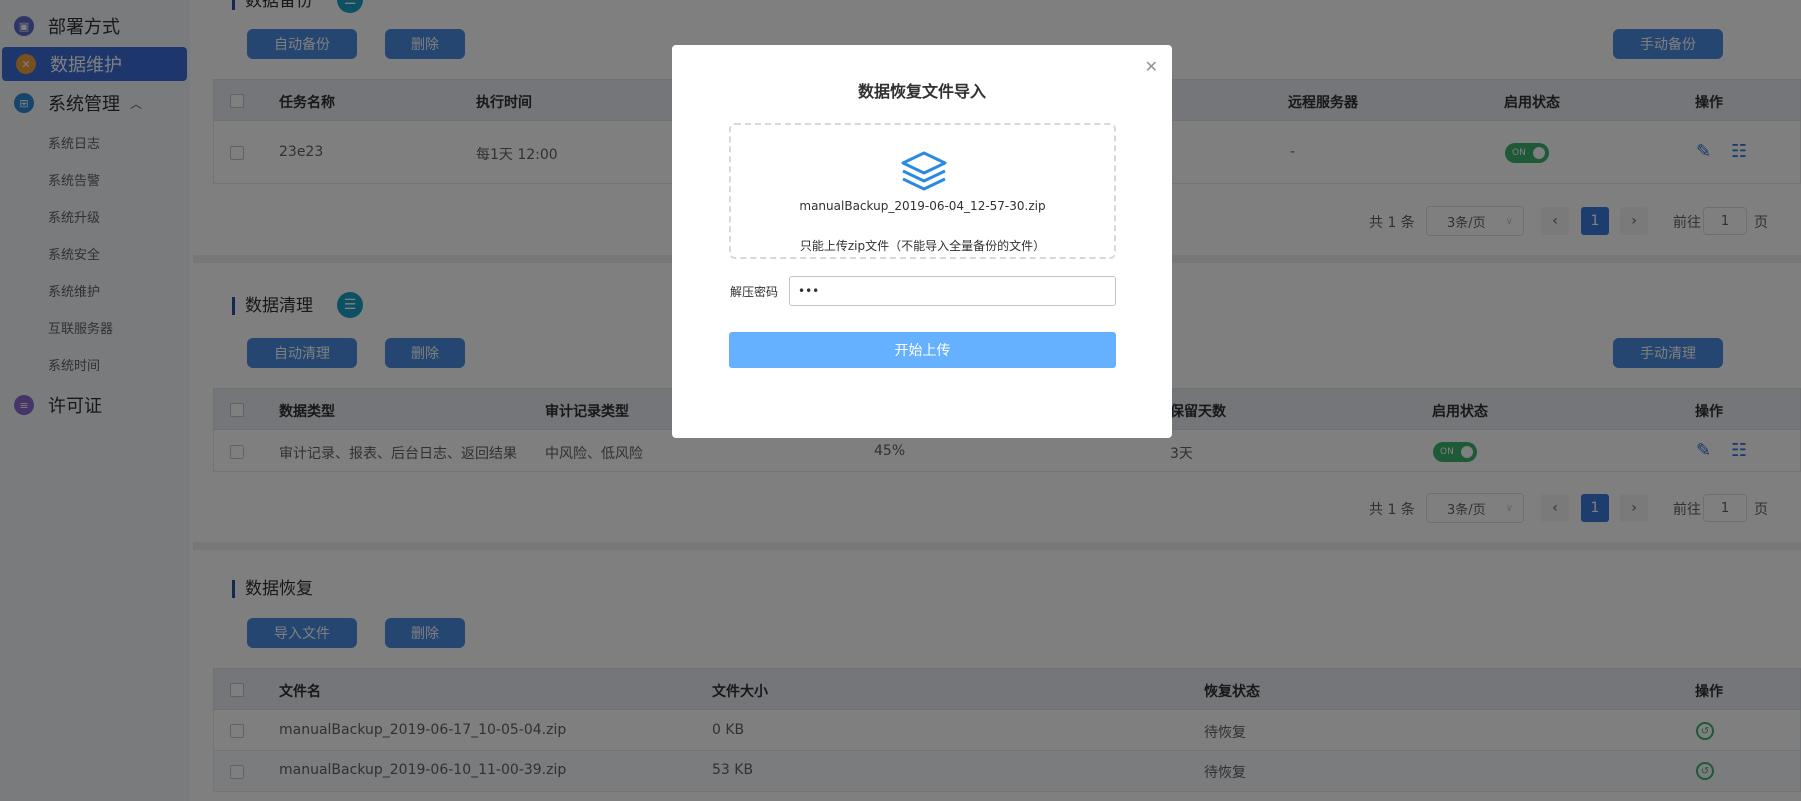  I want to click on dialog-title: 数据恢复文件导入, so click(921, 91).